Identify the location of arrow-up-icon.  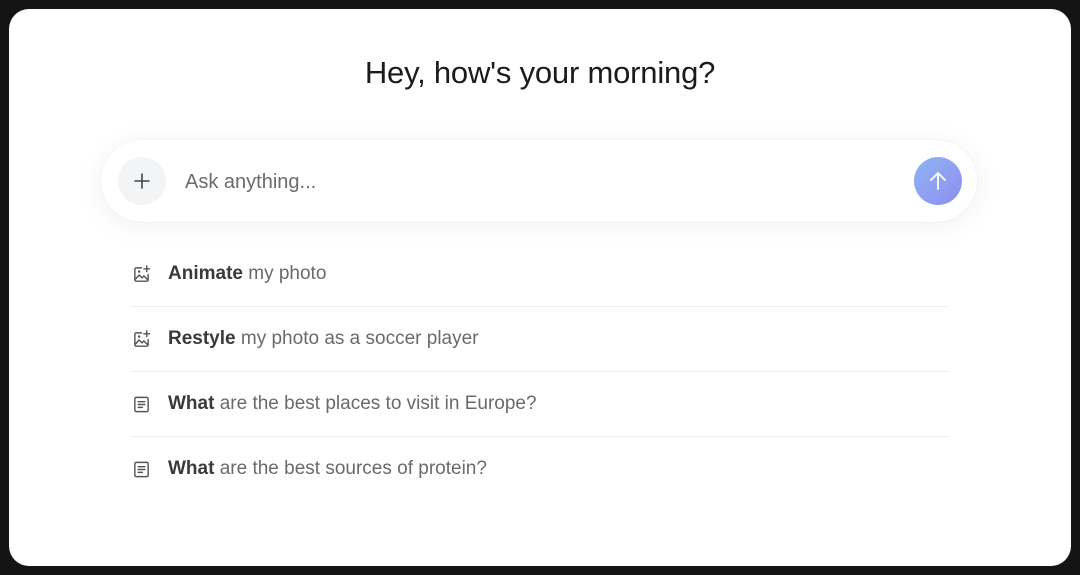
(938, 181).